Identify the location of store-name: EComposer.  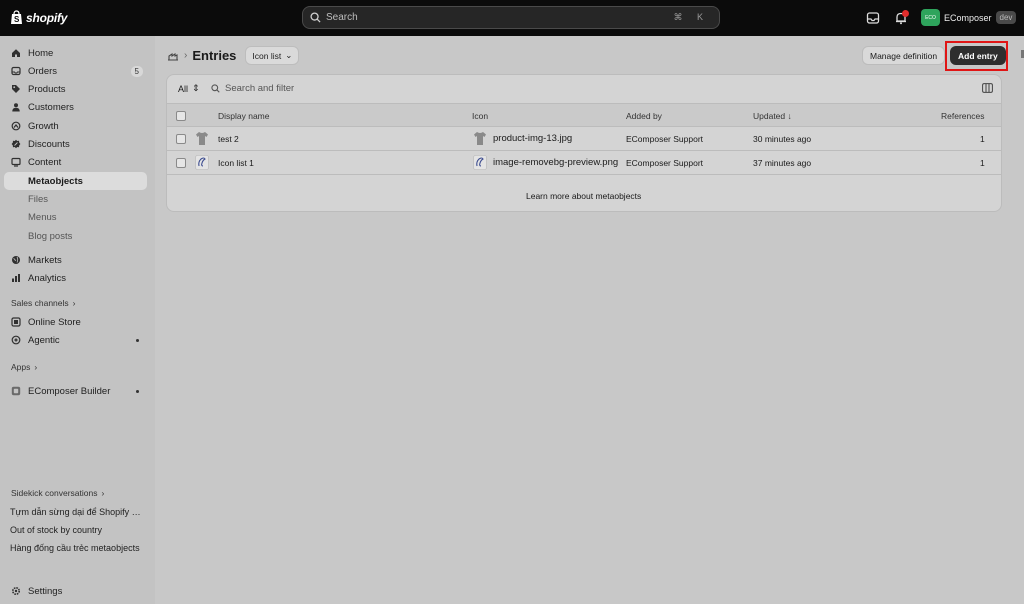
(968, 17).